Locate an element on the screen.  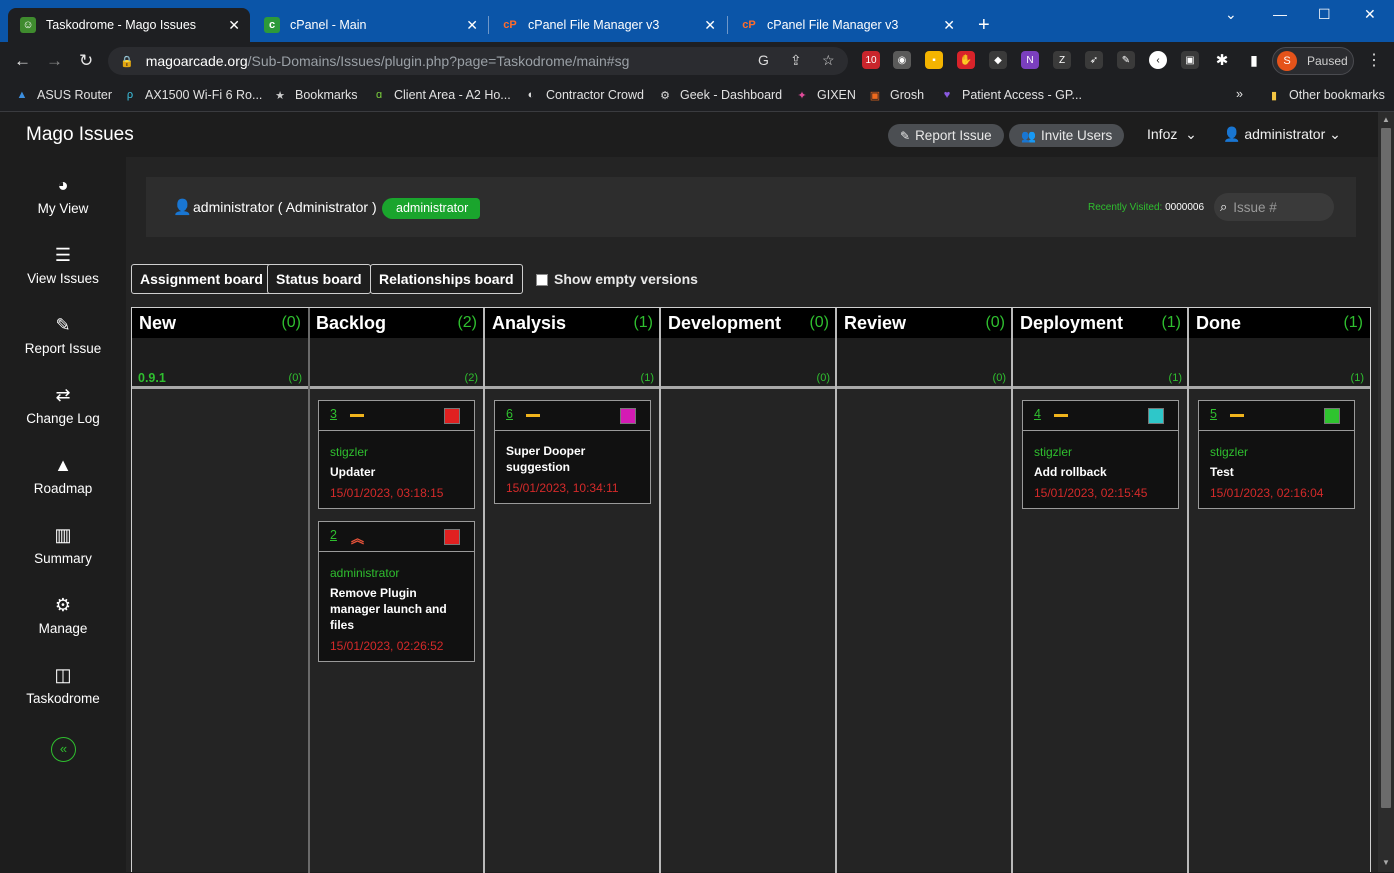
bookmark-geek: ⚙ Geek - Dashboard is located at coordinates (719, 95).